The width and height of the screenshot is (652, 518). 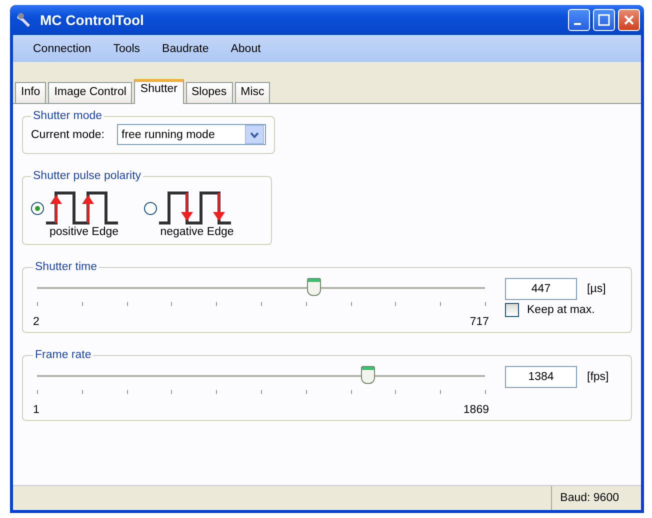 What do you see at coordinates (185, 48) in the screenshot?
I see `menu-item: Baudrate` at bounding box center [185, 48].